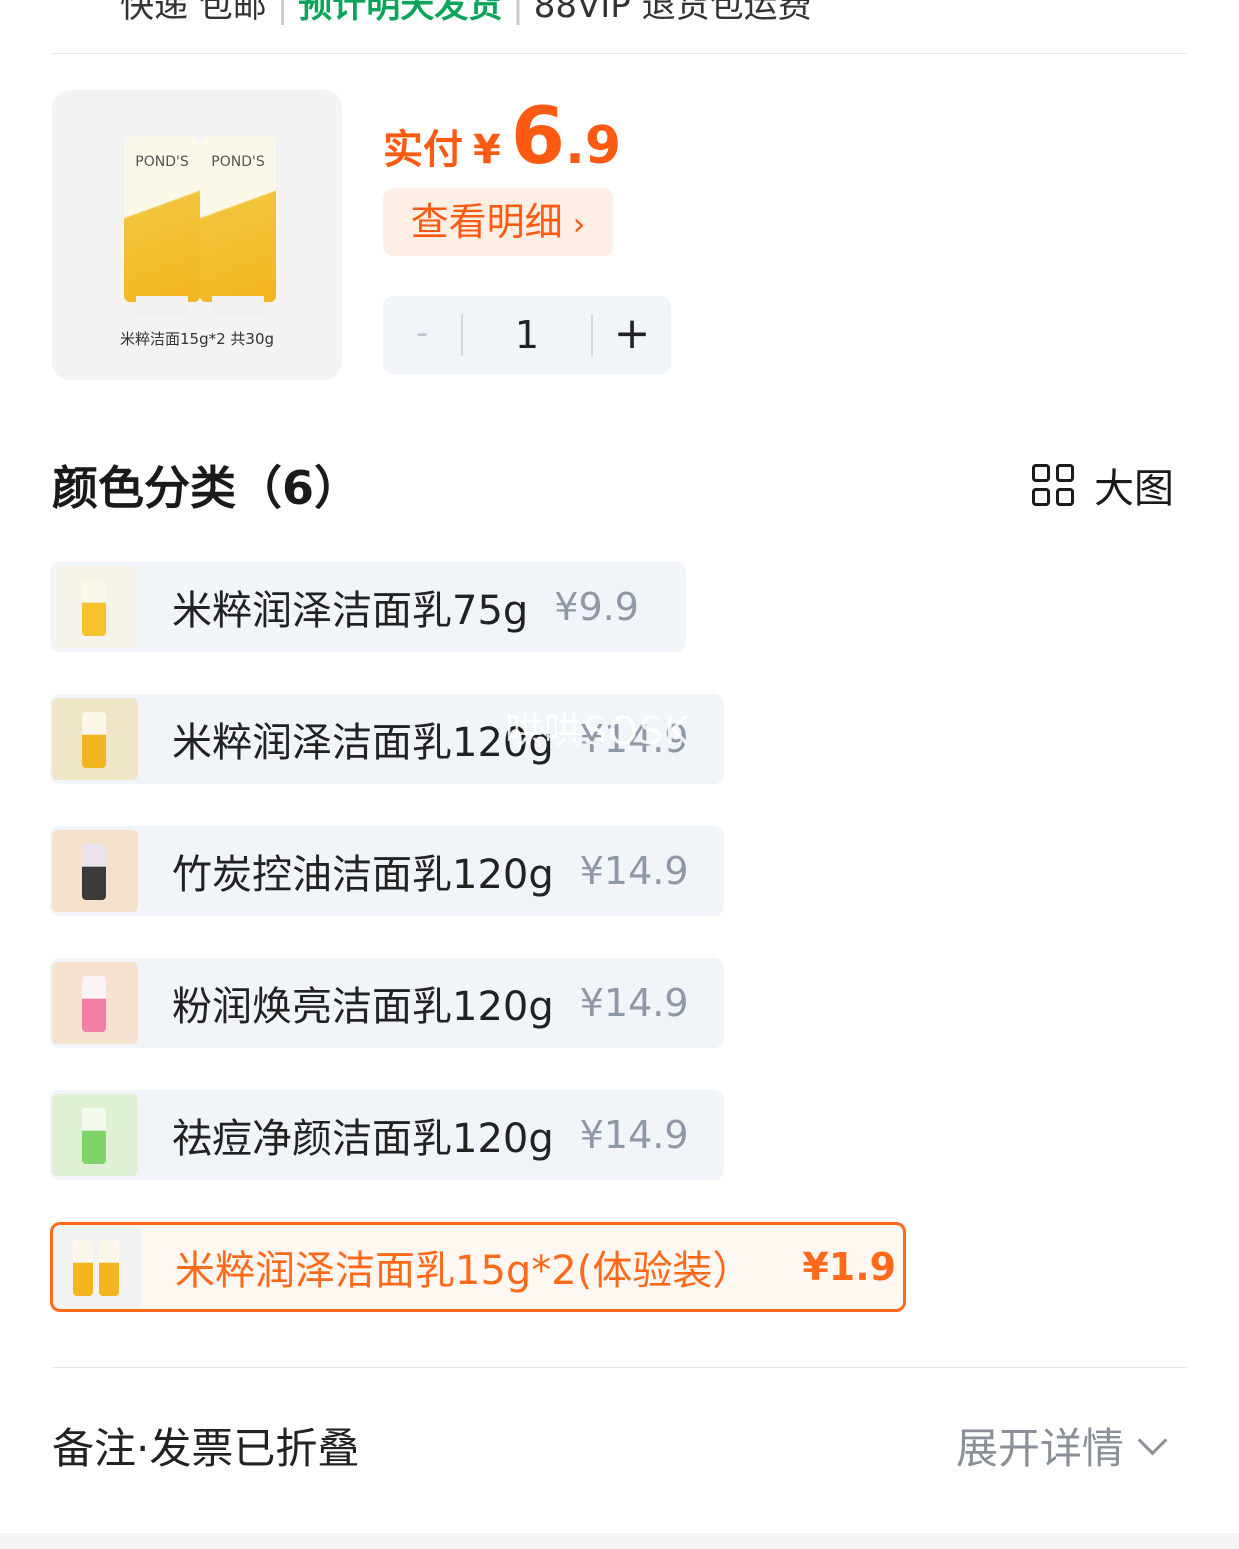  Describe the element at coordinates (400, 13) in the screenshot. I see `delivery-estimate: 预计明天发货` at that location.